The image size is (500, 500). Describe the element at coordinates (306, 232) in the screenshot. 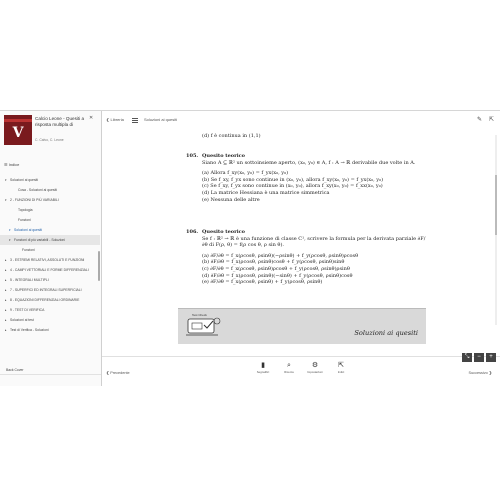

I see `question-header: 106. Quesito teorico` at that location.